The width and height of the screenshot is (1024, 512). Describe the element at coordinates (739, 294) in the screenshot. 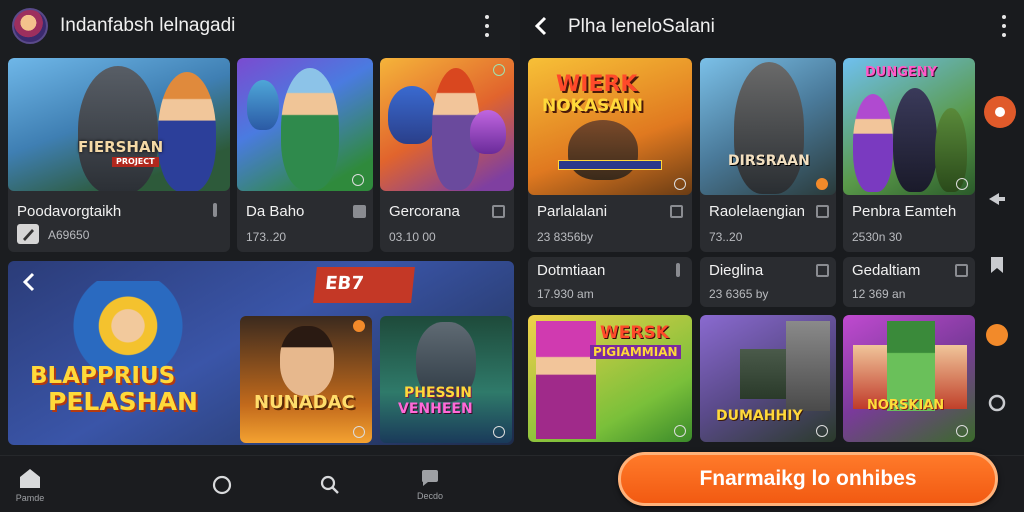

I see `list-item-meta: 23 6365 by` at that location.